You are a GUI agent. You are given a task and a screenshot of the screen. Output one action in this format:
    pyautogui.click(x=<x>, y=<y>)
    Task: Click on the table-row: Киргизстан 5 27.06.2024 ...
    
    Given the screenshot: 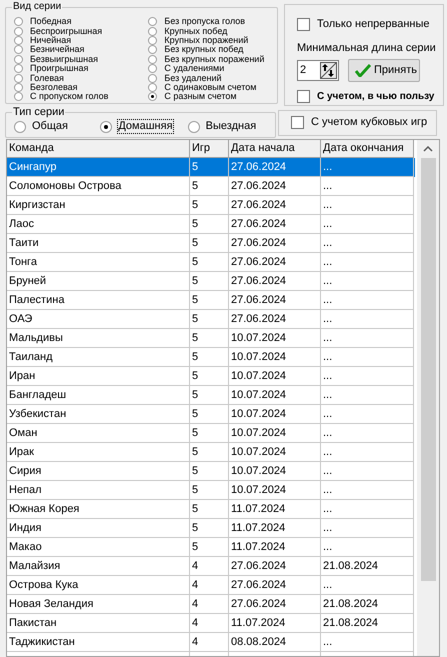 What is the action you would take?
    pyautogui.click(x=211, y=206)
    